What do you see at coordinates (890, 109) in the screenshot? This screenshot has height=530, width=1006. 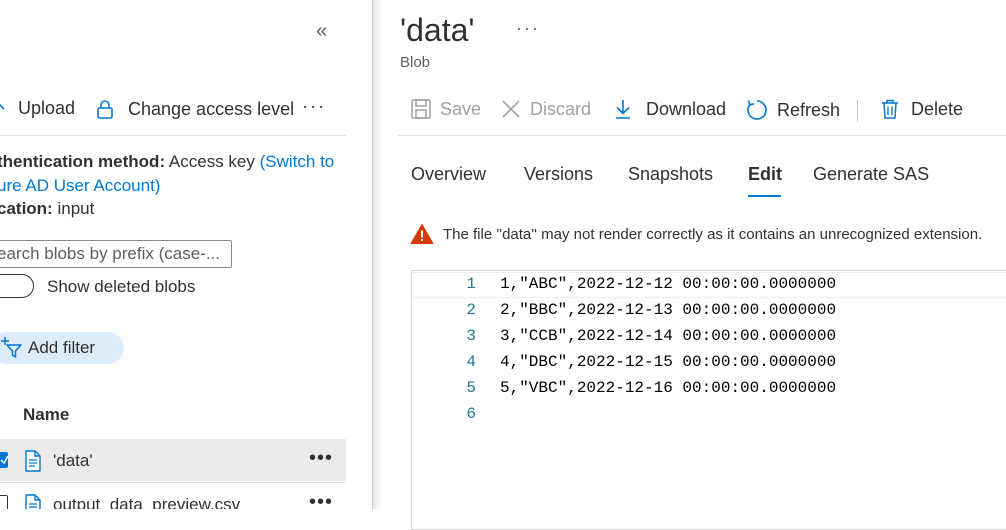 I see `trash-icon` at bounding box center [890, 109].